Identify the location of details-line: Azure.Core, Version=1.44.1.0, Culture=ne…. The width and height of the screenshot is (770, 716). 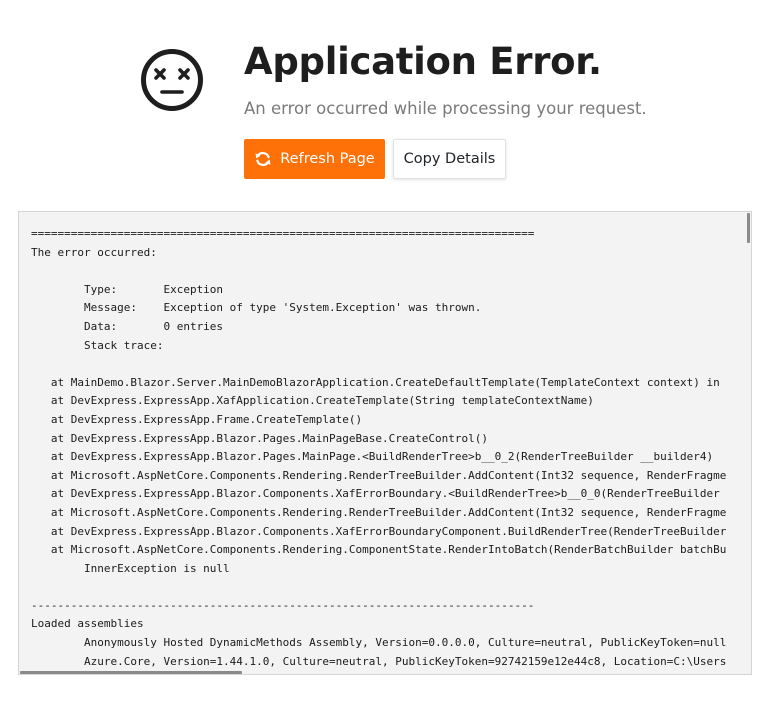
(379, 661).